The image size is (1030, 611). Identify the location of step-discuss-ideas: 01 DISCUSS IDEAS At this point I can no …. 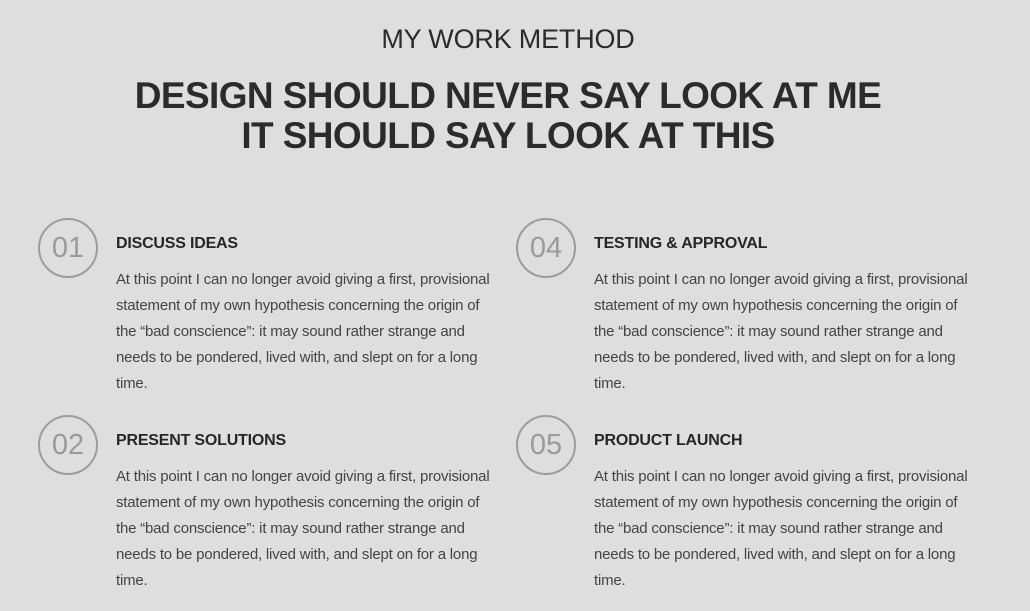
(264, 308).